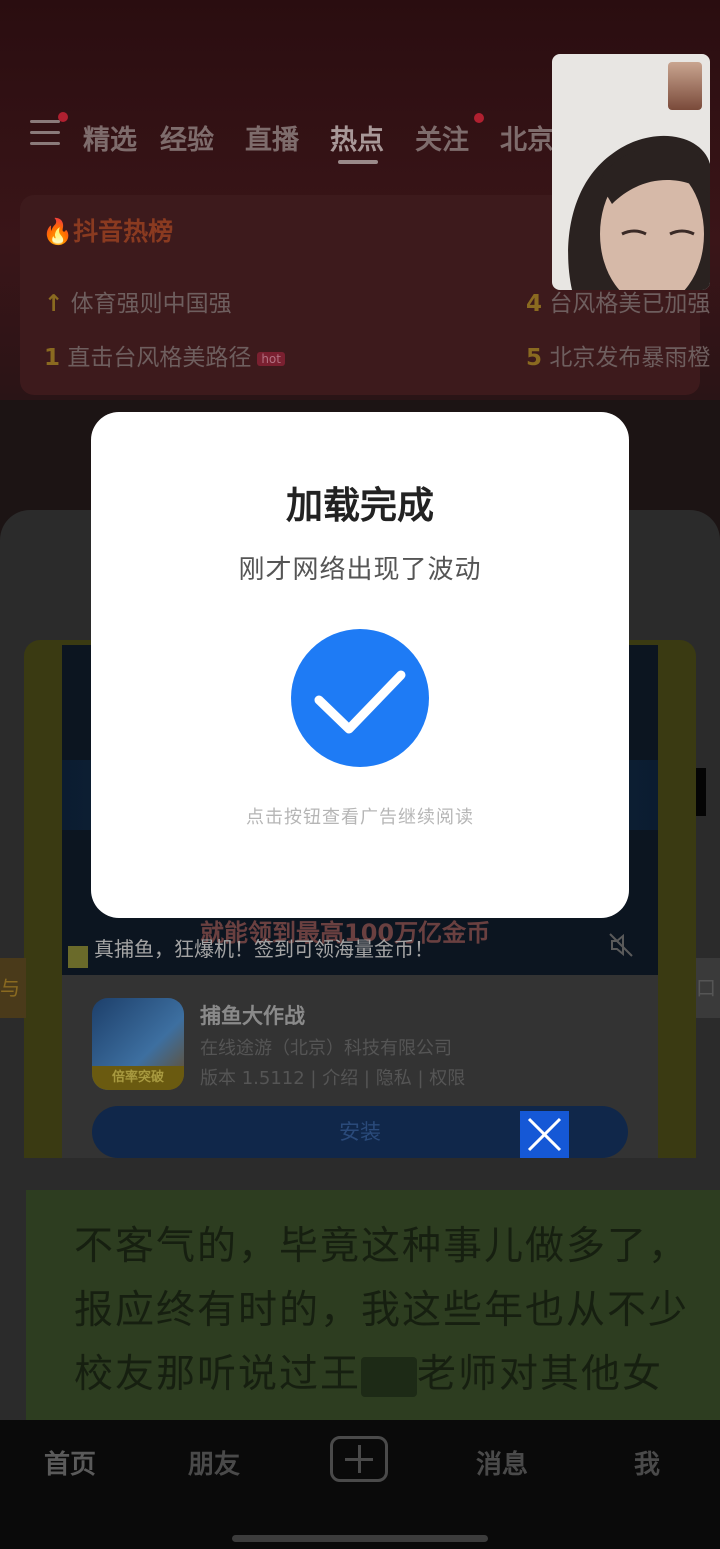 The width and height of the screenshot is (720, 1549). I want to click on hot-item: 5 北京发布暴雨橙, so click(618, 355).